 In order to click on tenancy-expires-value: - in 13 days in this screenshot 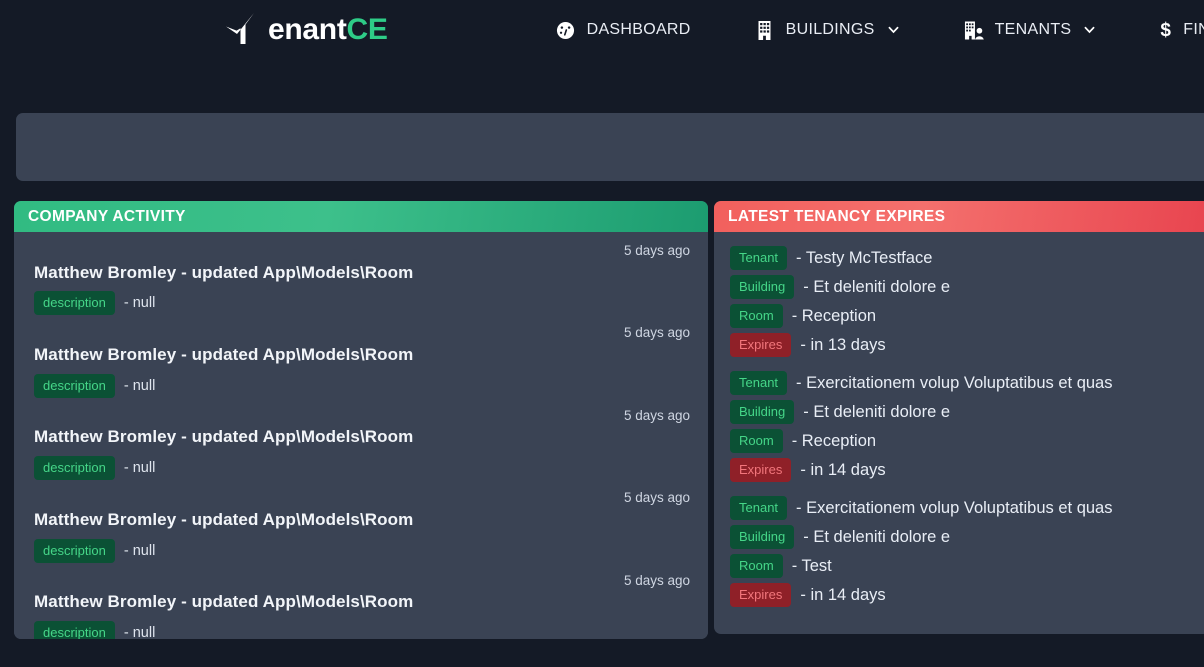, I will do `click(843, 344)`.